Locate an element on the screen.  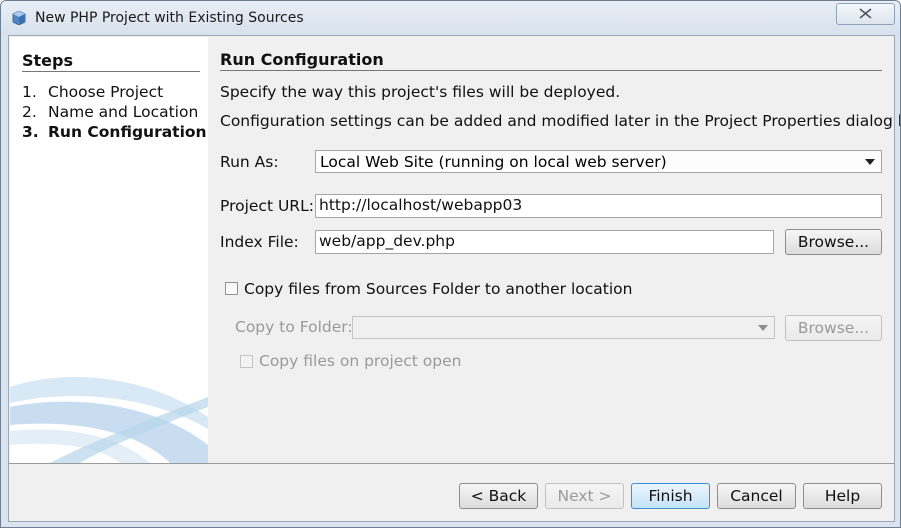
copy-to-folder-dropdown is located at coordinates (563, 327).